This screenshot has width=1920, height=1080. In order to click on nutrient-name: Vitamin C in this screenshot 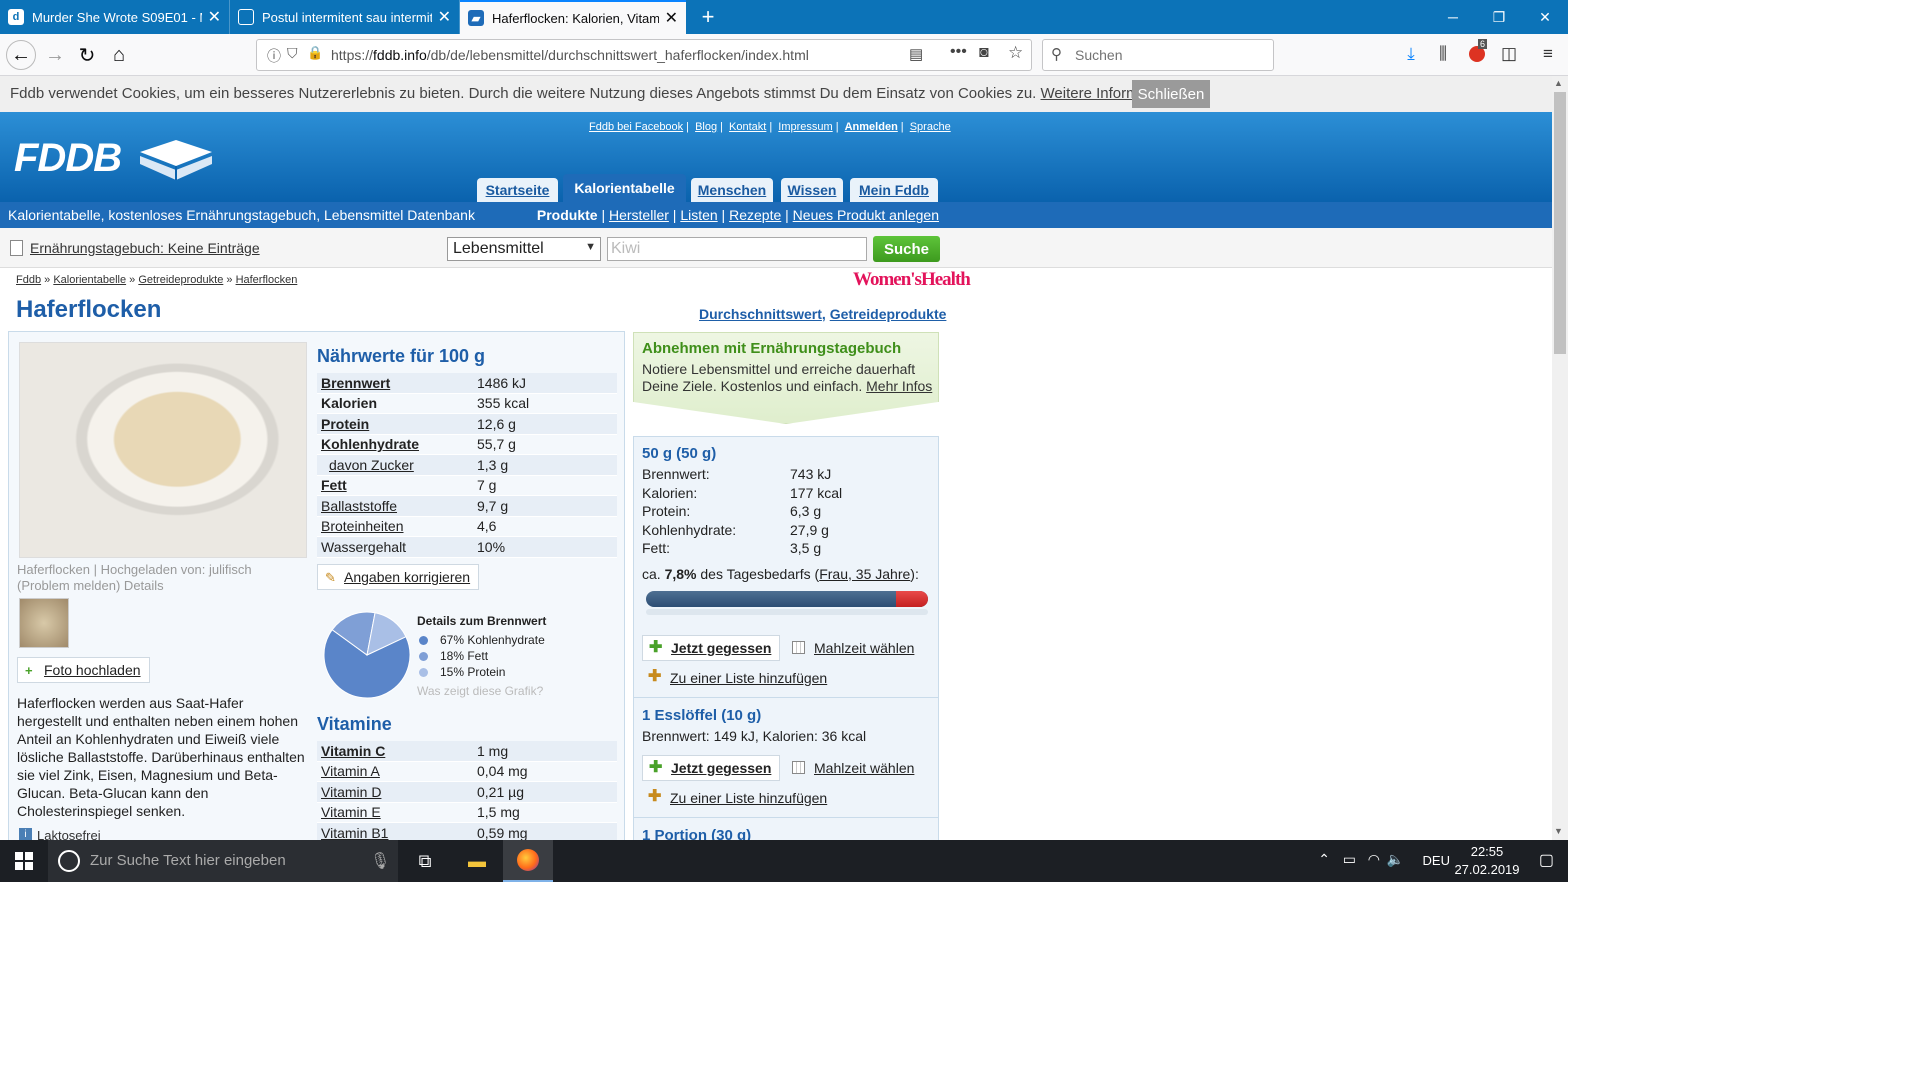, I will do `click(397, 751)`.